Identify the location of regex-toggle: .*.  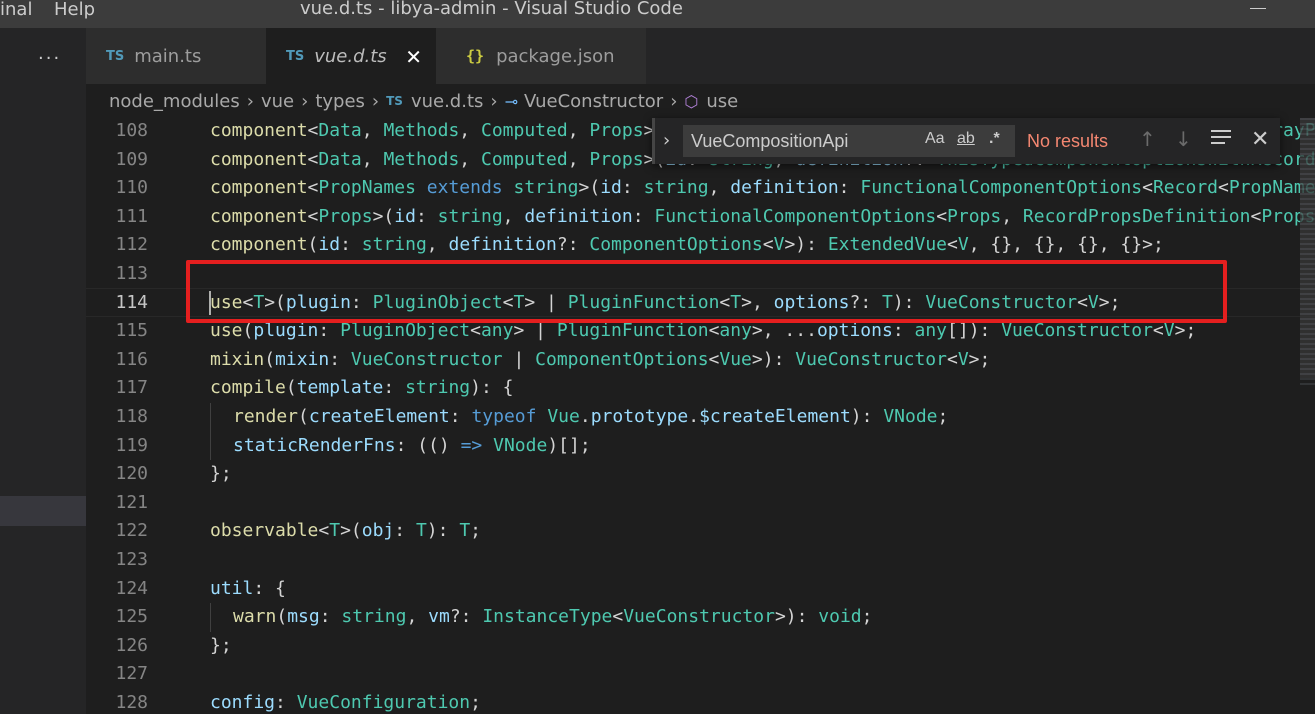
(994, 139).